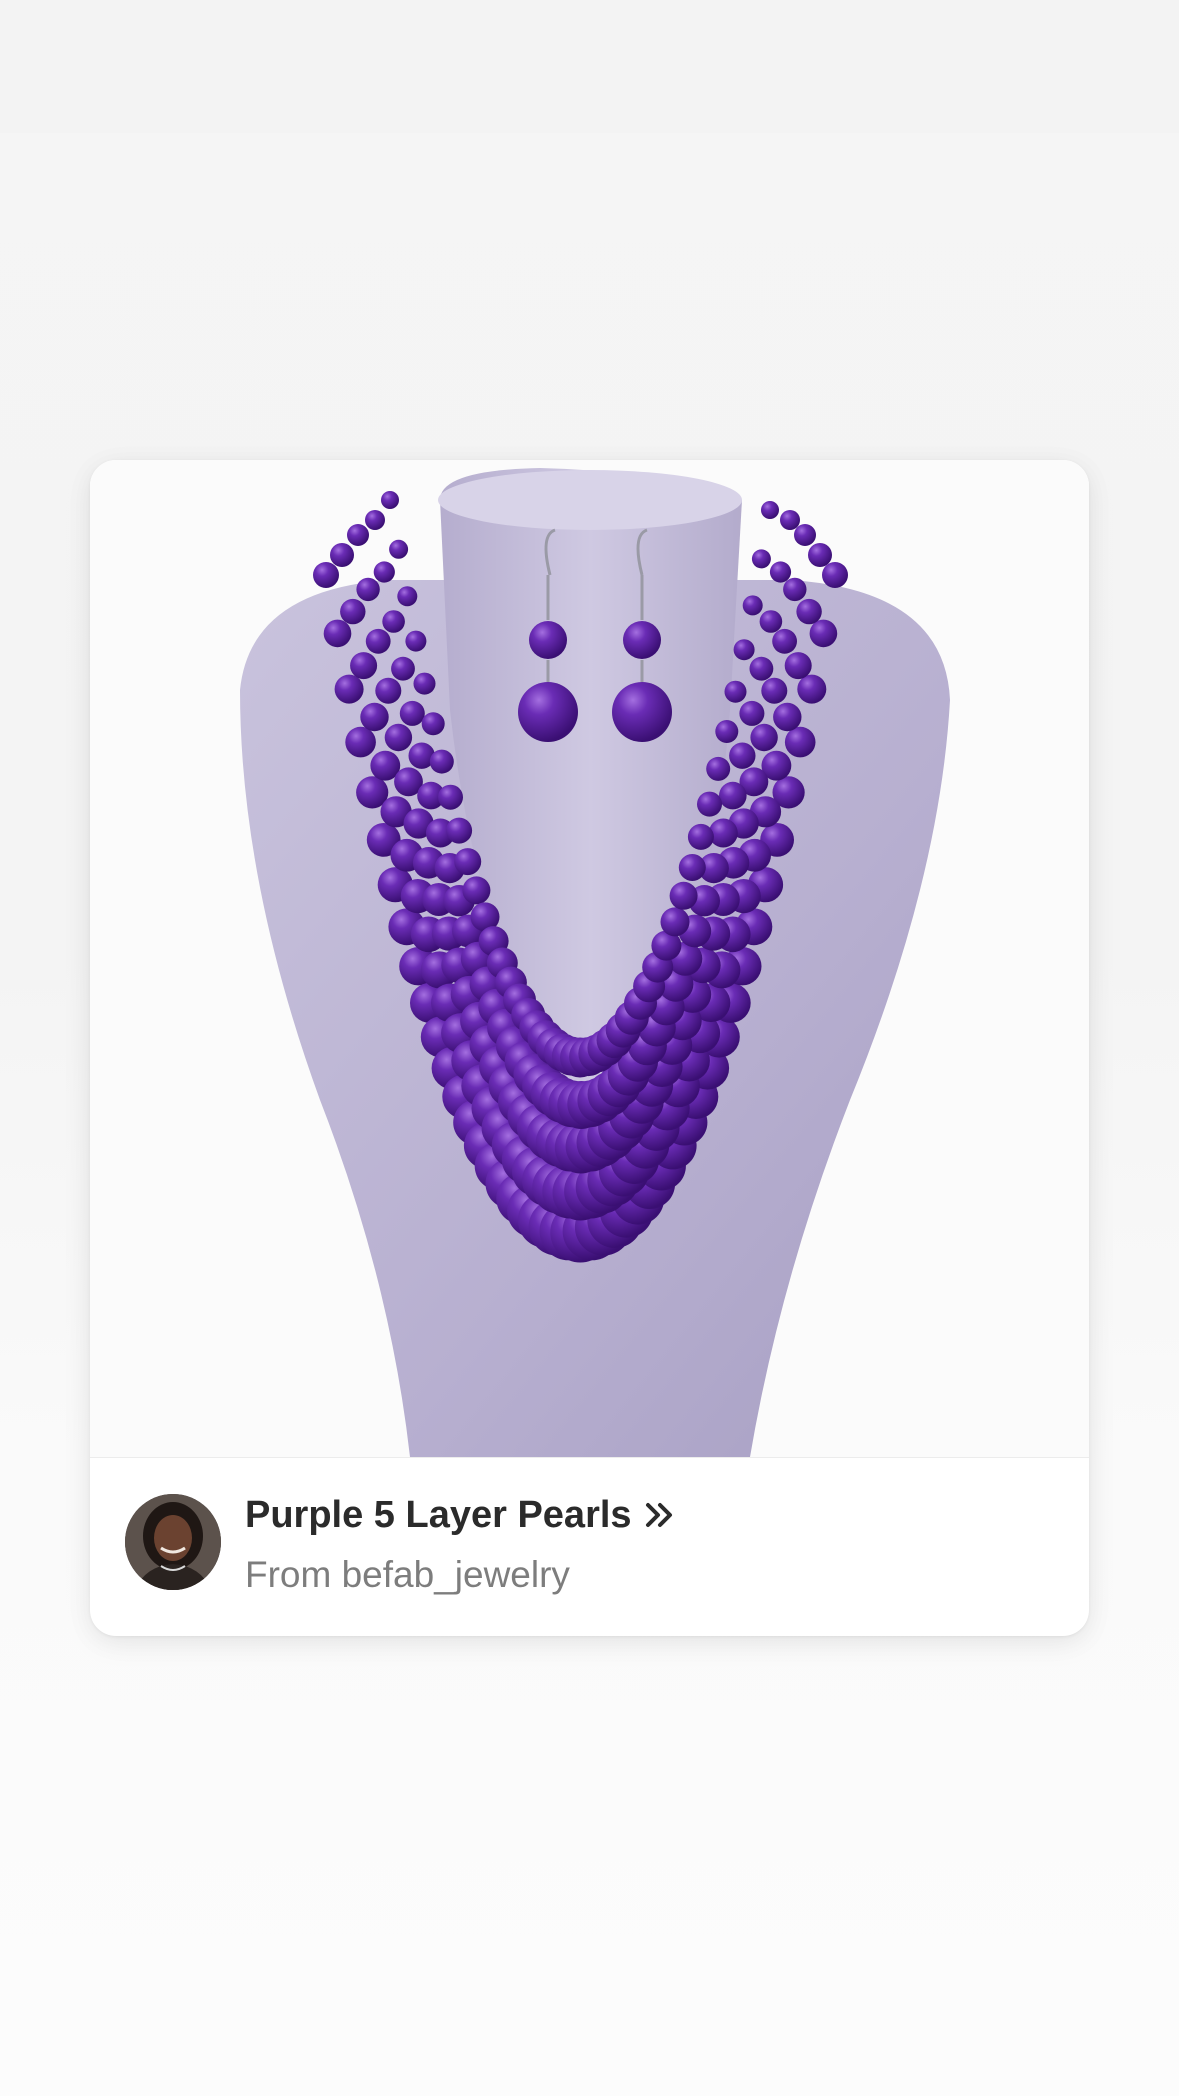 The image size is (1179, 2096). What do you see at coordinates (407, 1574) in the screenshot?
I see `product-source: From befab_jewelry` at bounding box center [407, 1574].